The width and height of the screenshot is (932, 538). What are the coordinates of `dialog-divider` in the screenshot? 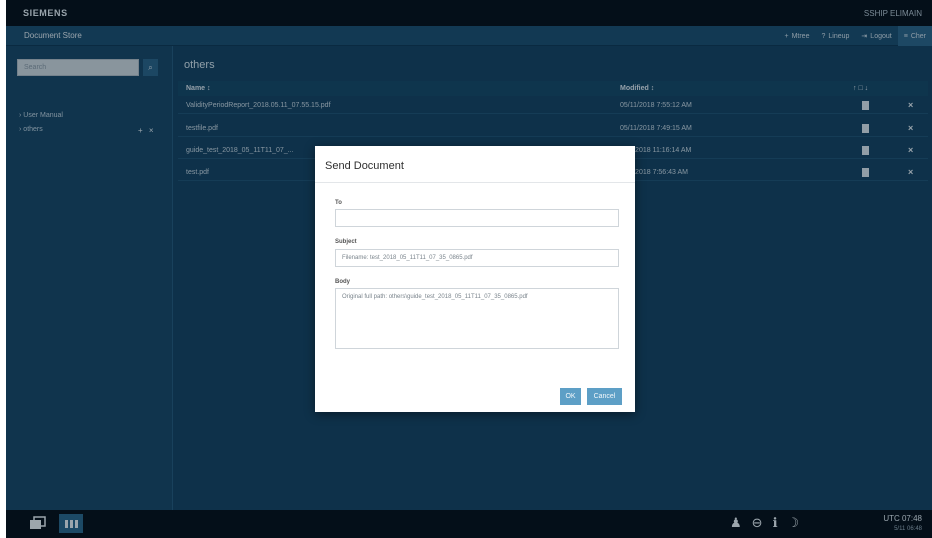 It's located at (475, 182).